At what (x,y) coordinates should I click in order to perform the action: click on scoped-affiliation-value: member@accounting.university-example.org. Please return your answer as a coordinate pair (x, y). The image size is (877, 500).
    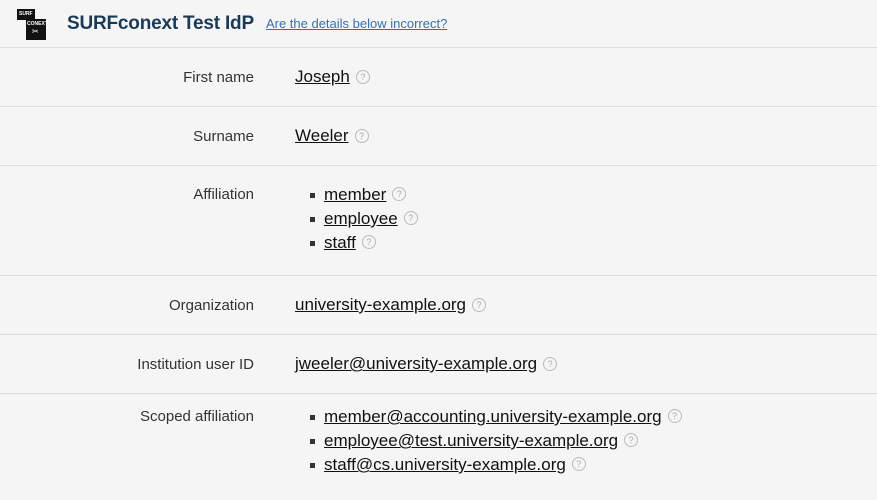
    Looking at the image, I should click on (493, 417).